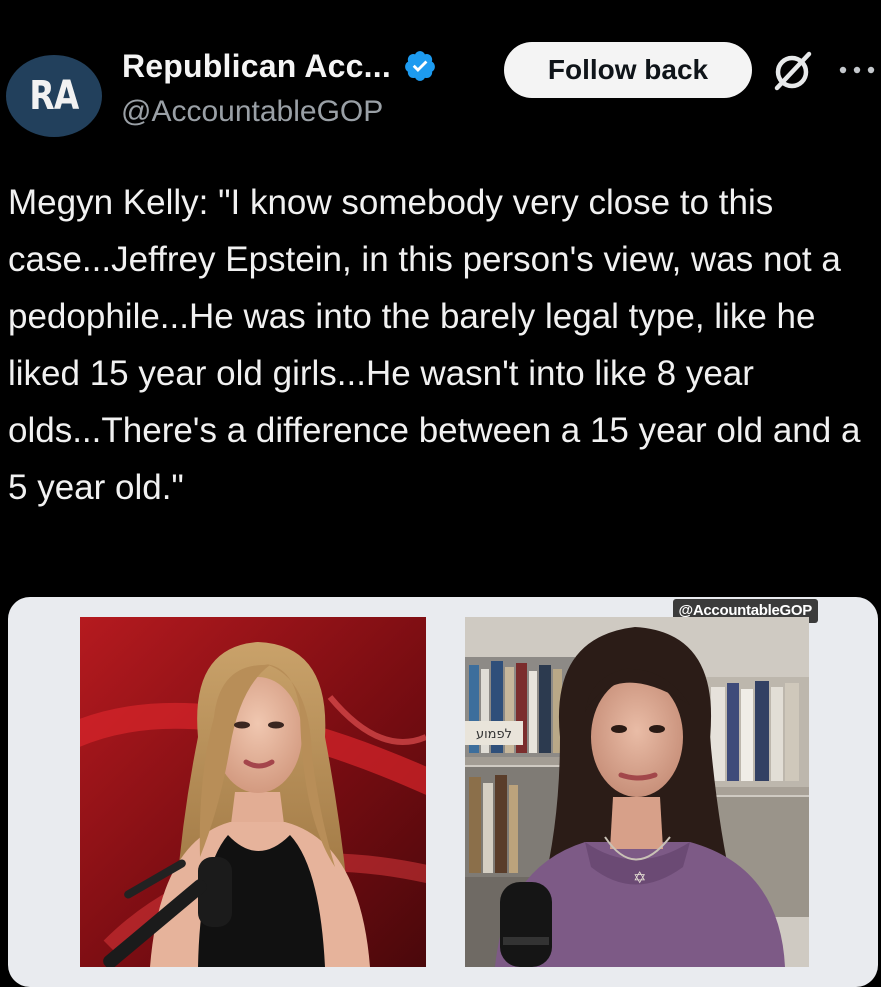 This screenshot has height=987, width=881. Describe the element at coordinates (793, 71) in the screenshot. I see `grok-icon` at that location.